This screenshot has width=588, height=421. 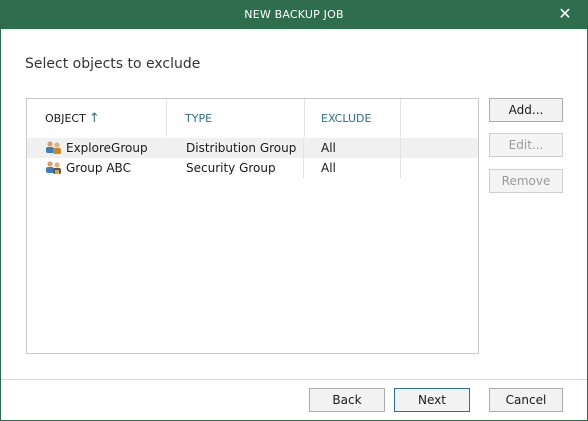 I want to click on cell-type: Distribution Group, so click(x=241, y=148).